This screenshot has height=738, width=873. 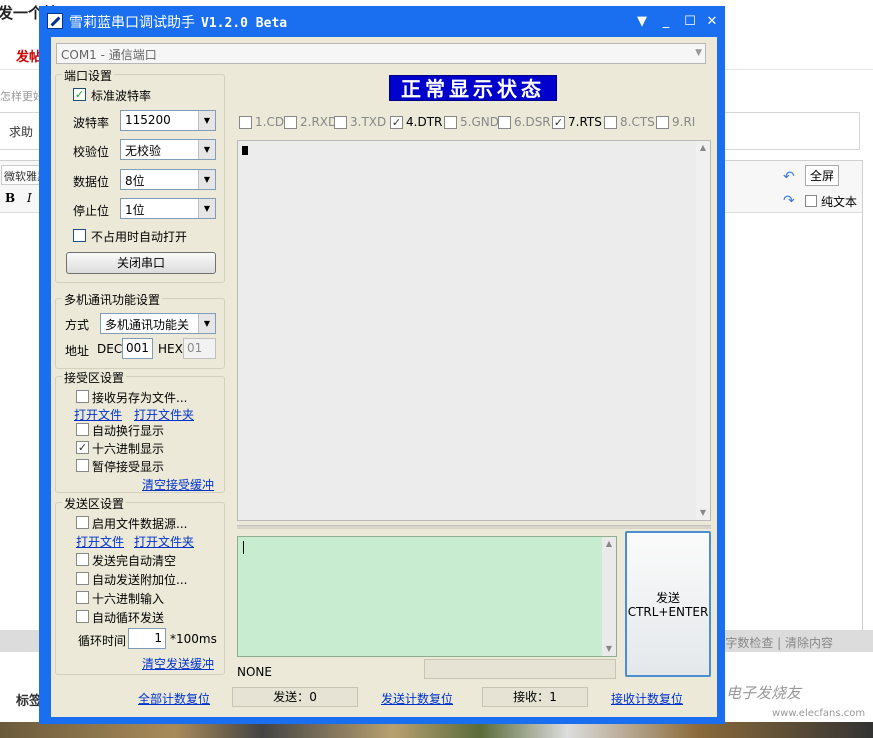 I want to click on port-select: COM1 - 通信端口 ▼, so click(x=381, y=53).